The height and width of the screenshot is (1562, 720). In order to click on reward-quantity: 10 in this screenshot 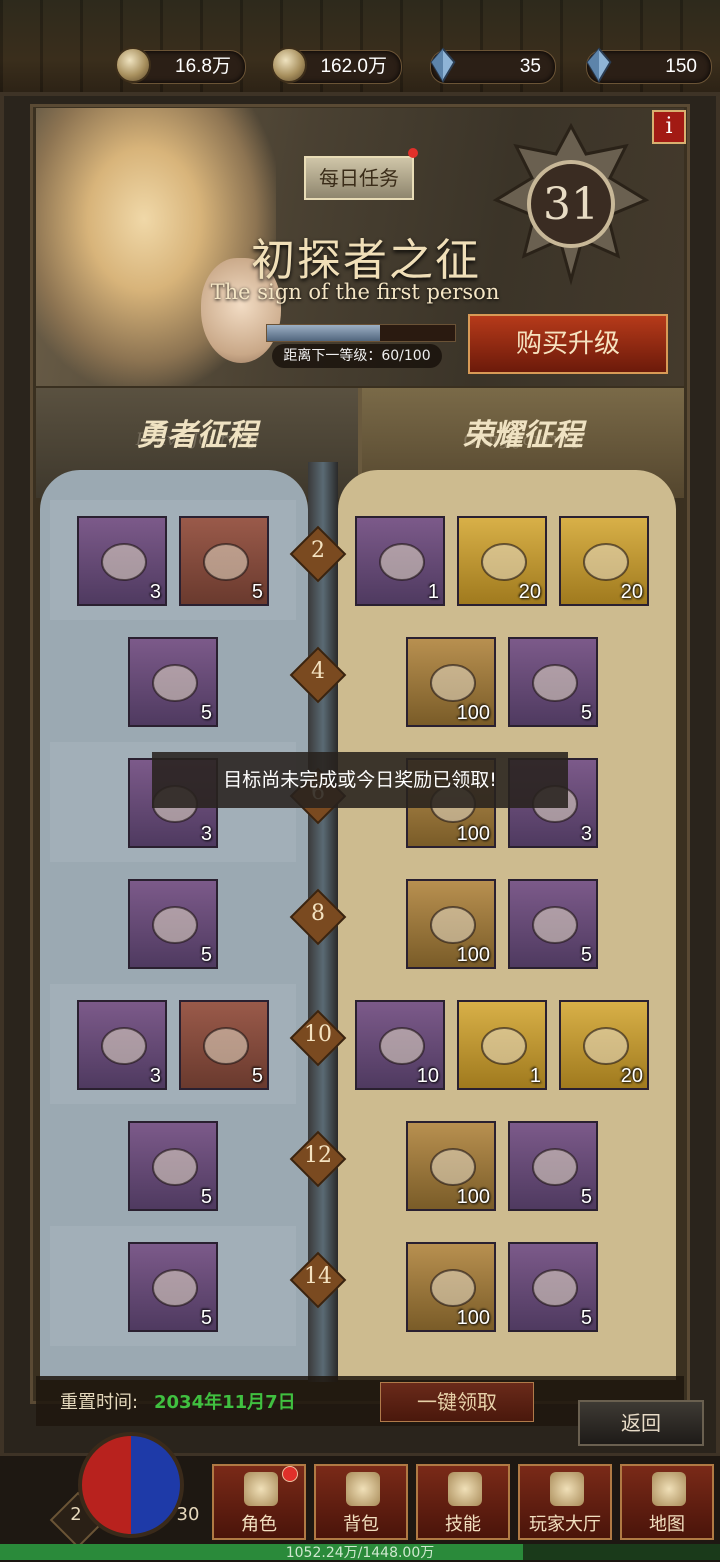, I will do `click(427, 1076)`.